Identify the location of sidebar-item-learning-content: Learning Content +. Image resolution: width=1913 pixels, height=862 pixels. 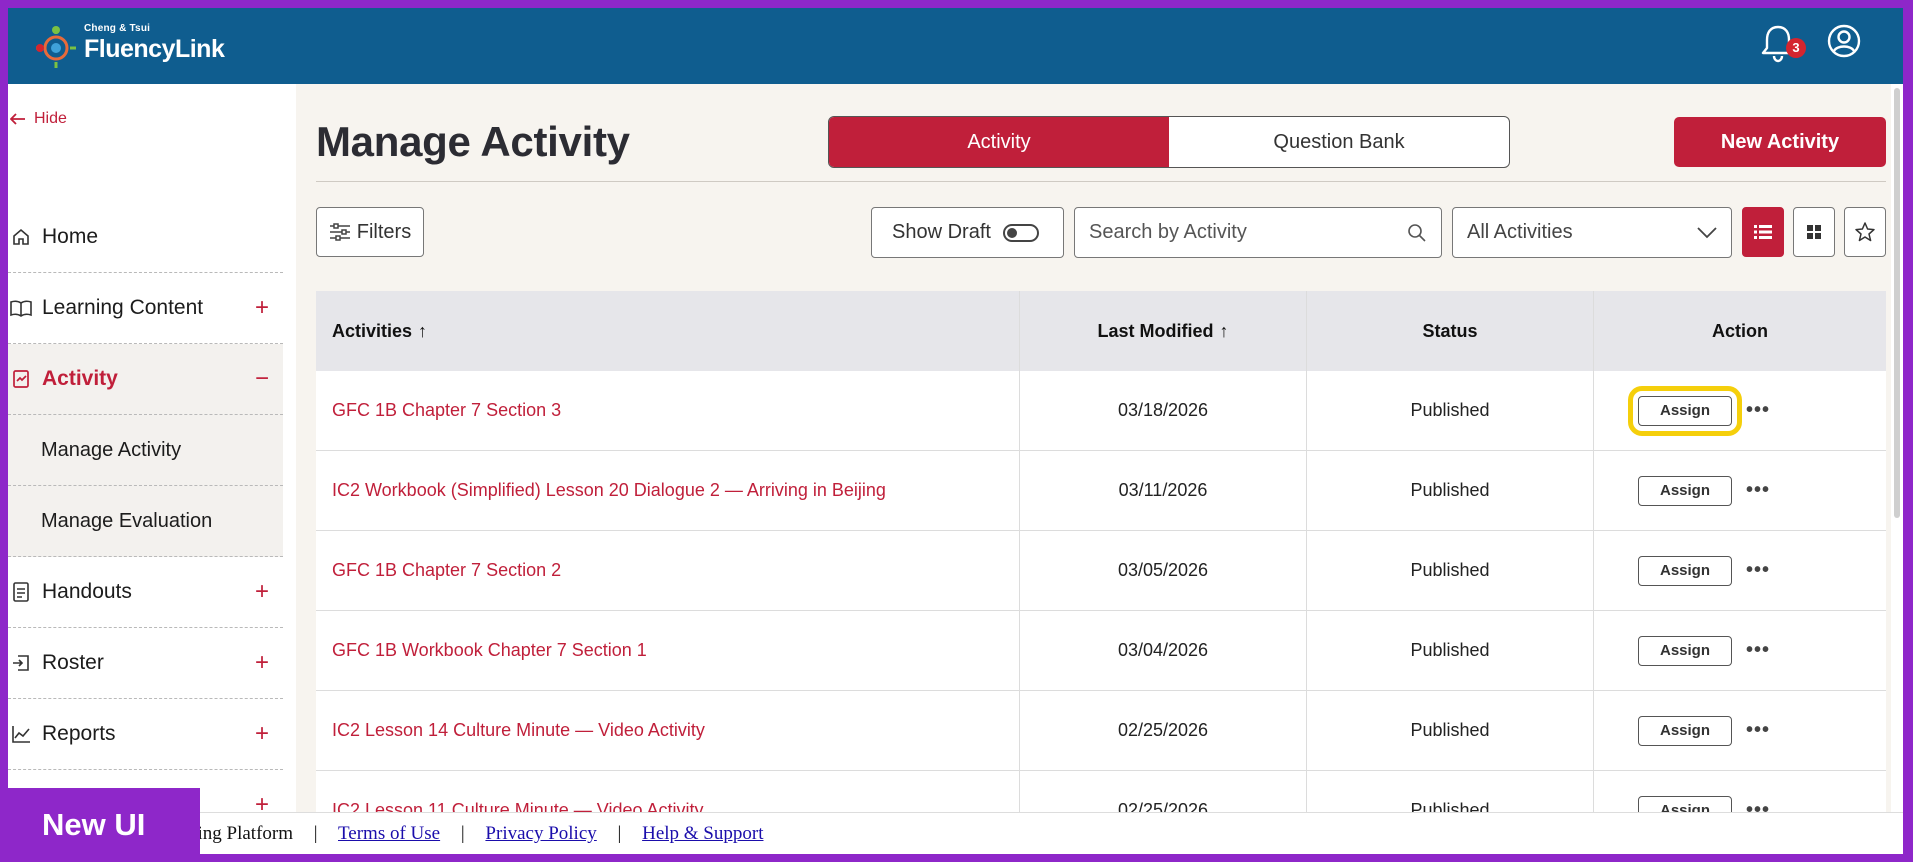
(145, 308).